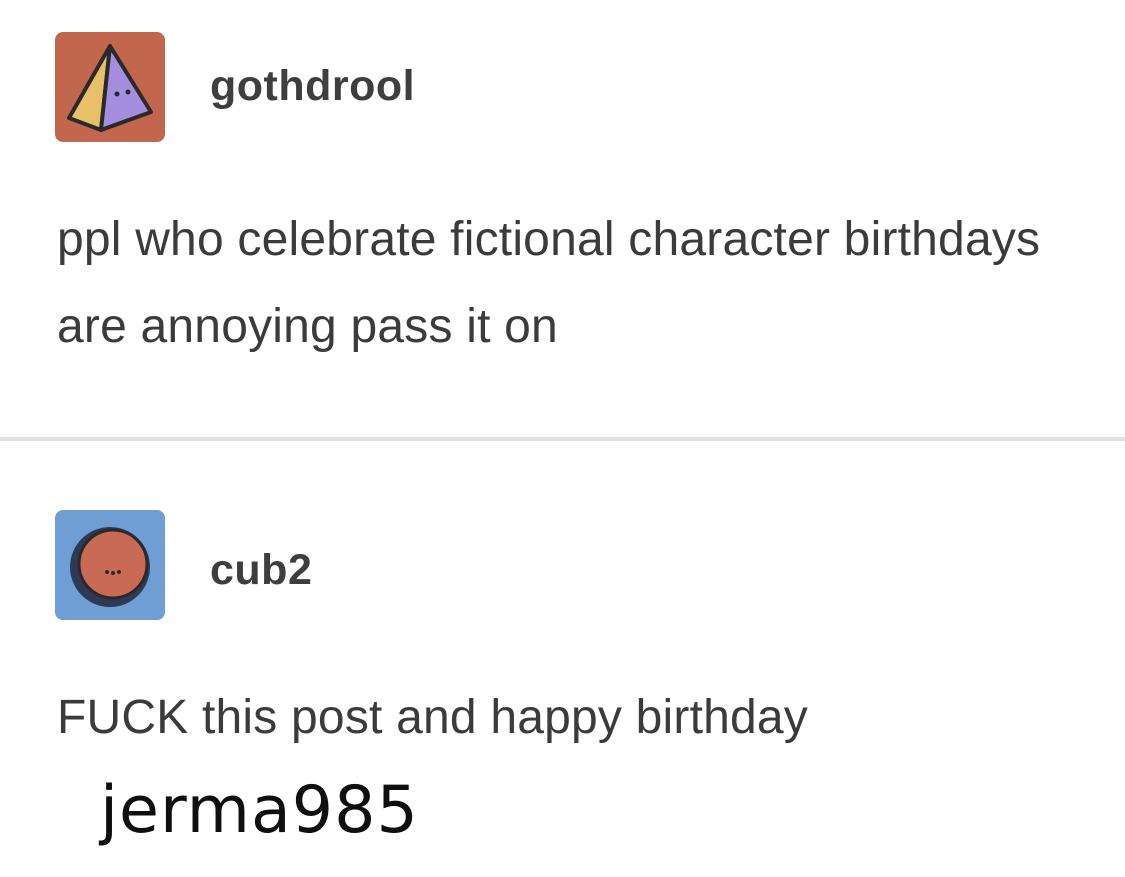 Image resolution: width=1125 pixels, height=877 pixels. I want to click on avatar-gothdrool, so click(110, 87).